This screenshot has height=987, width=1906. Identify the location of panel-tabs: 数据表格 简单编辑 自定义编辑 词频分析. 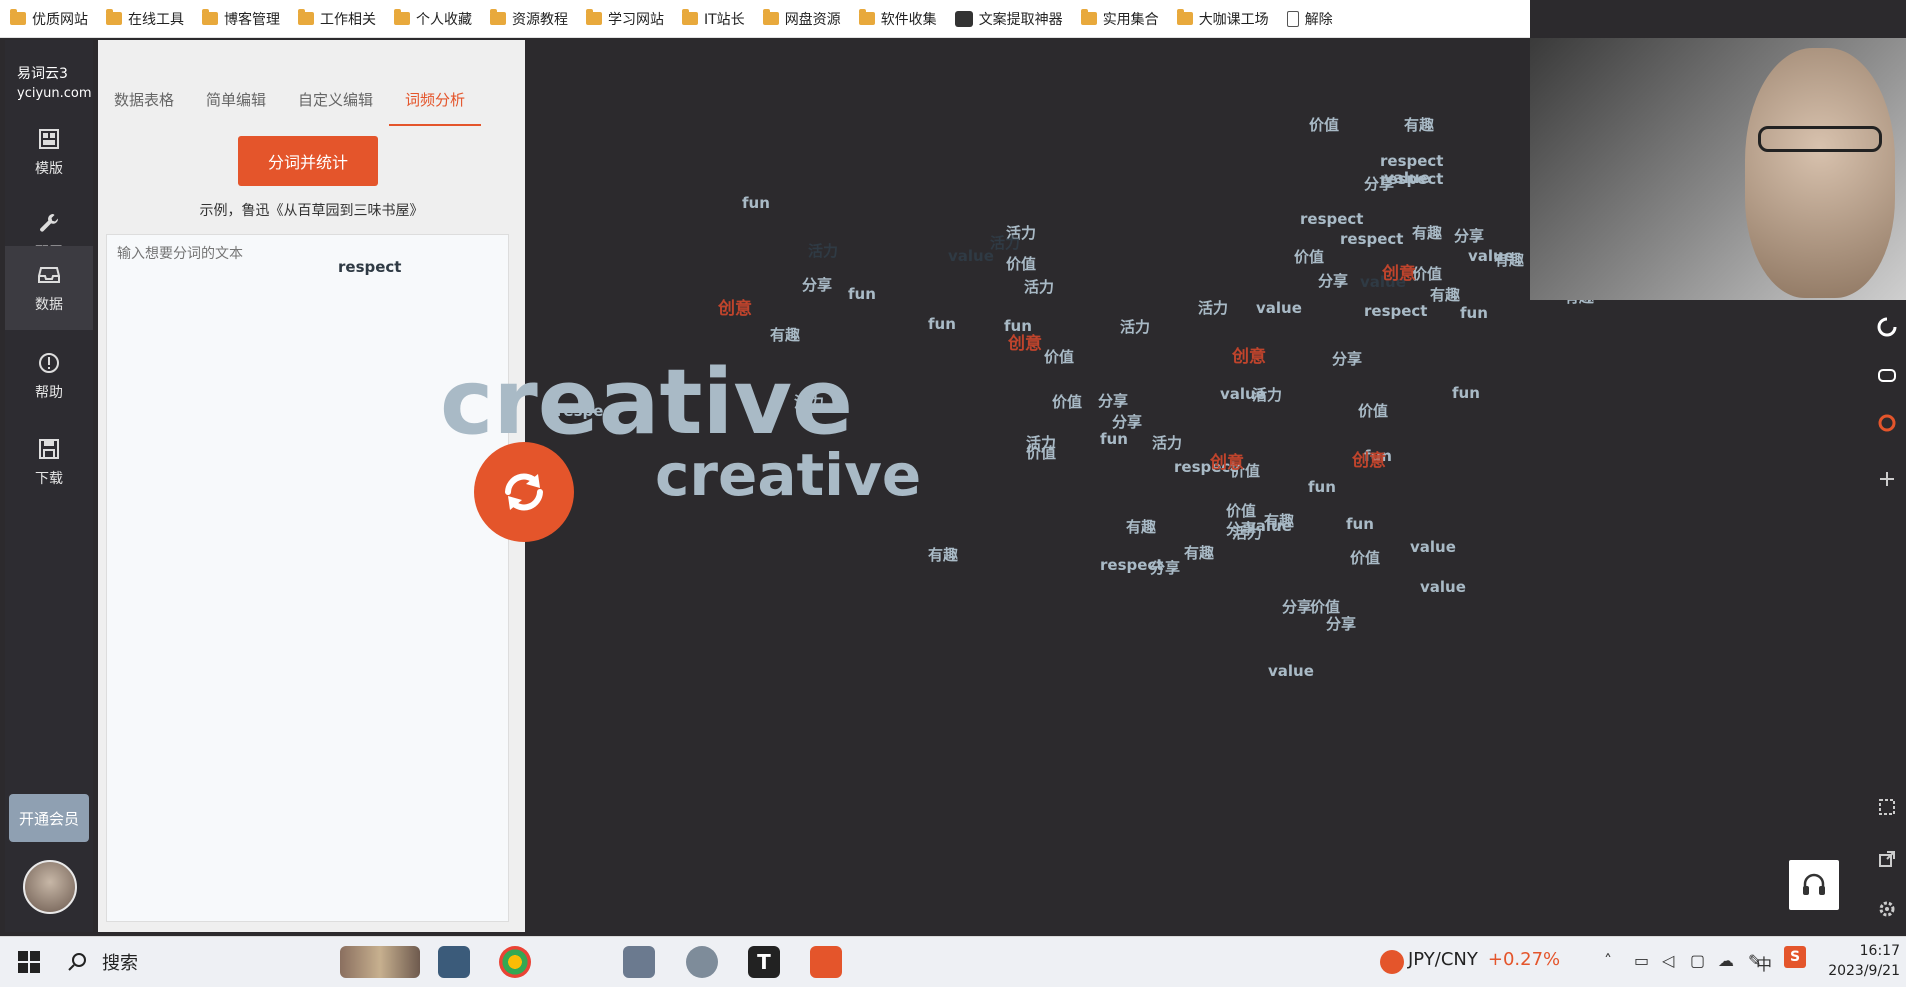
(303, 101).